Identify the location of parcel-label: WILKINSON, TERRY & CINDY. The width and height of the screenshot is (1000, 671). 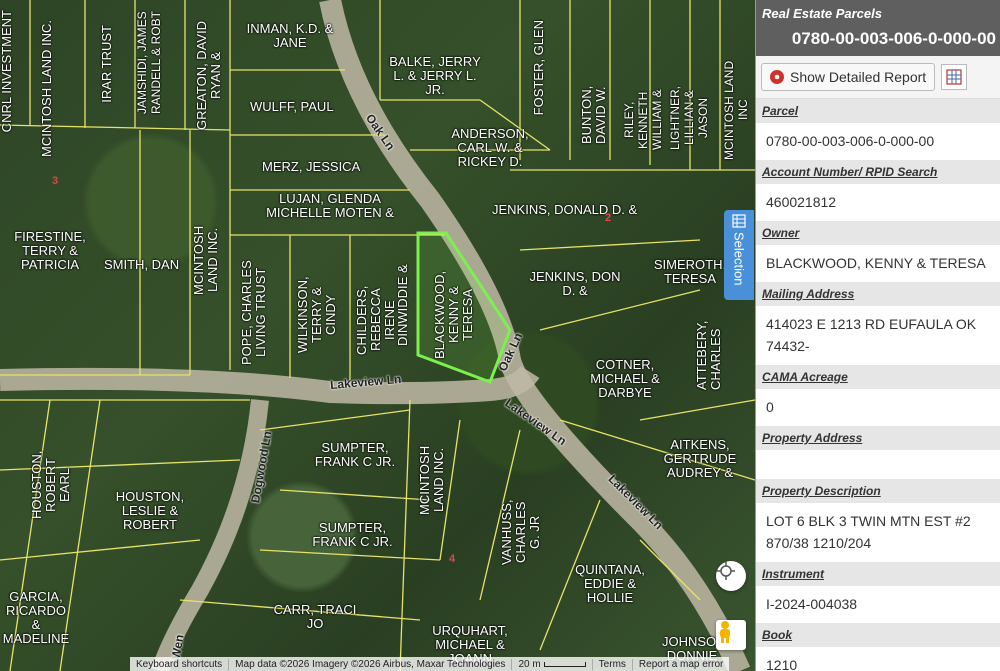
(316, 315).